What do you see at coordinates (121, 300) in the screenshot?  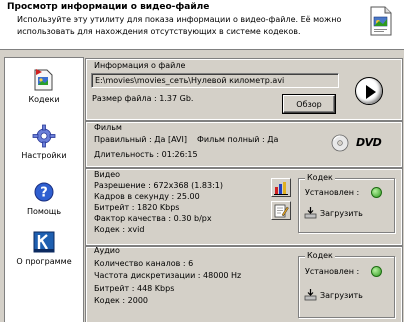 I see `audio-codec-label: Кодек : 2000` at bounding box center [121, 300].